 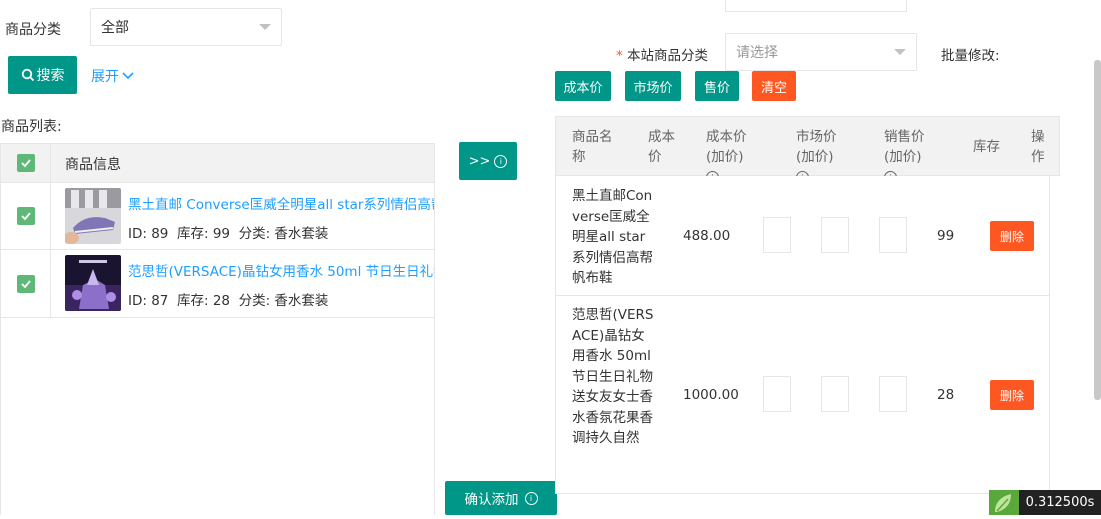 I want to click on confirm-add-button: 确认添加 i, so click(x=501, y=498).